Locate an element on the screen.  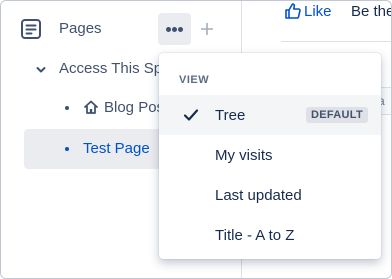
content-divider is located at coordinates (336, 41).